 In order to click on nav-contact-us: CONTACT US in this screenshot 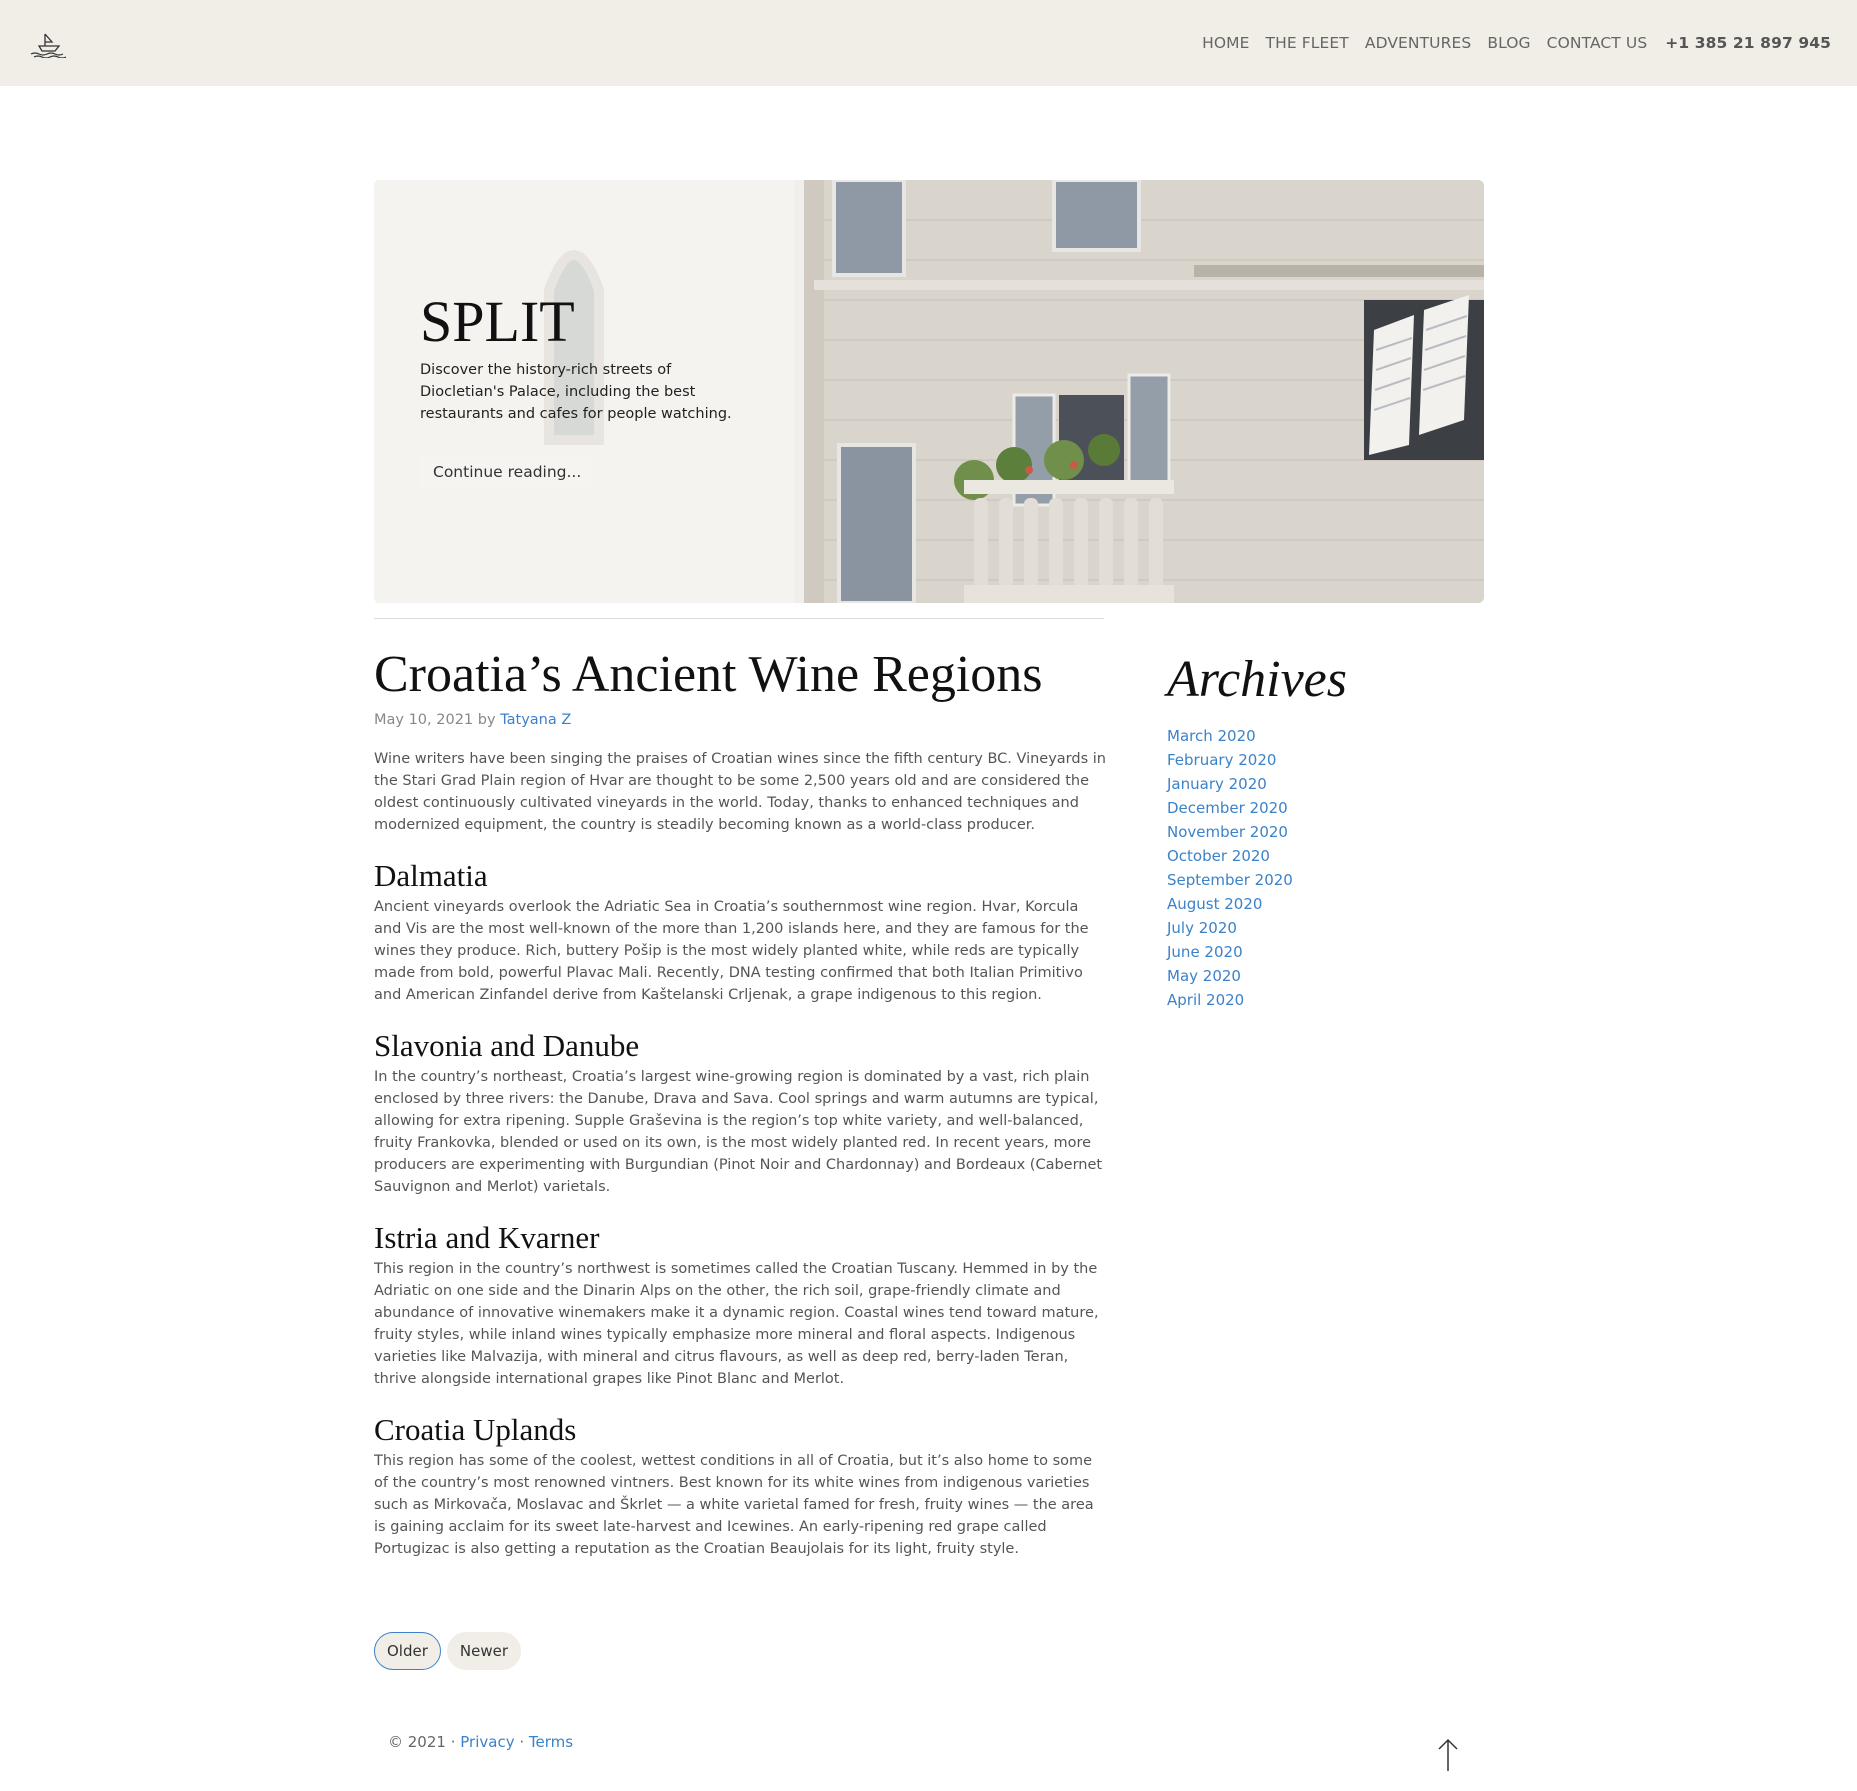, I will do `click(1597, 43)`.